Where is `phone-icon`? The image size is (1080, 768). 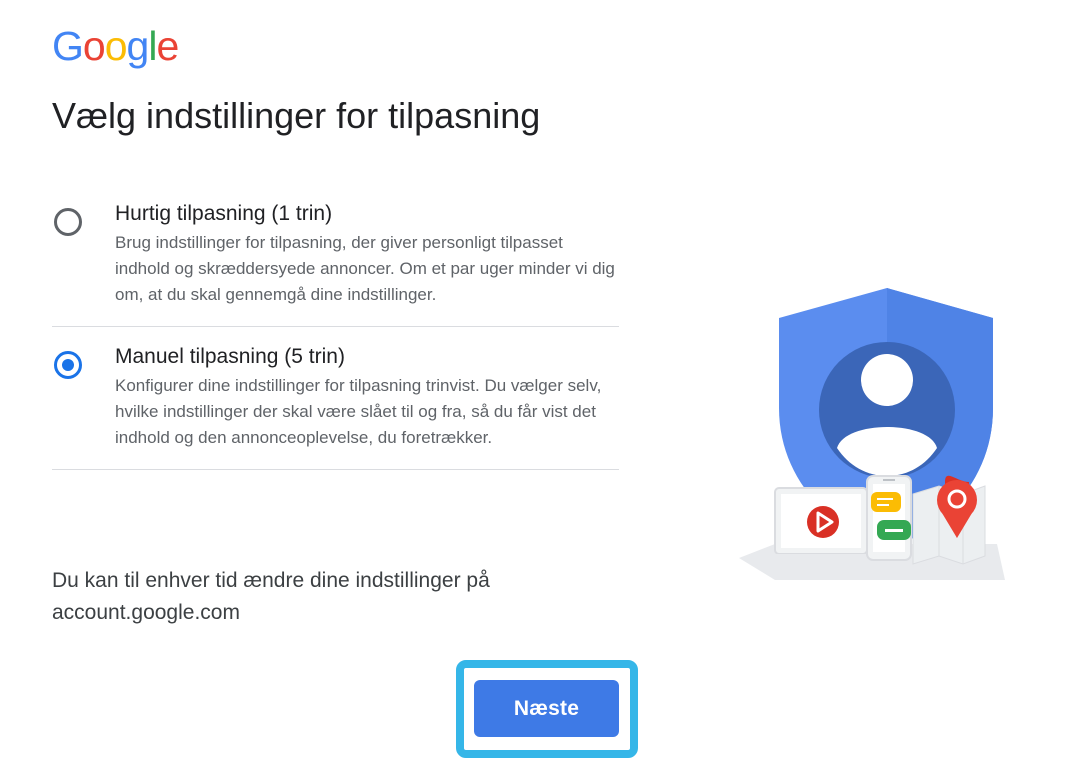
phone-icon is located at coordinates (889, 518).